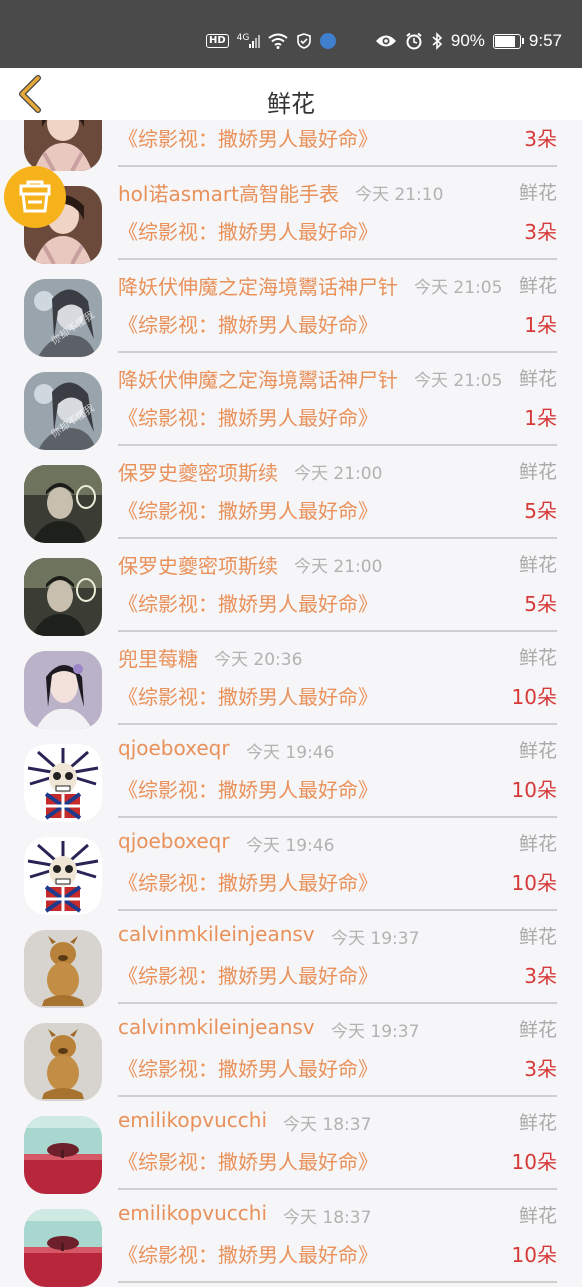 The image size is (582, 1287). What do you see at coordinates (291, 215) in the screenshot?
I see `list-item: hol诺asmart高智能手表 今天 21:10 鲜花《综影视：撒娇男人最好命》 3朵` at bounding box center [291, 215].